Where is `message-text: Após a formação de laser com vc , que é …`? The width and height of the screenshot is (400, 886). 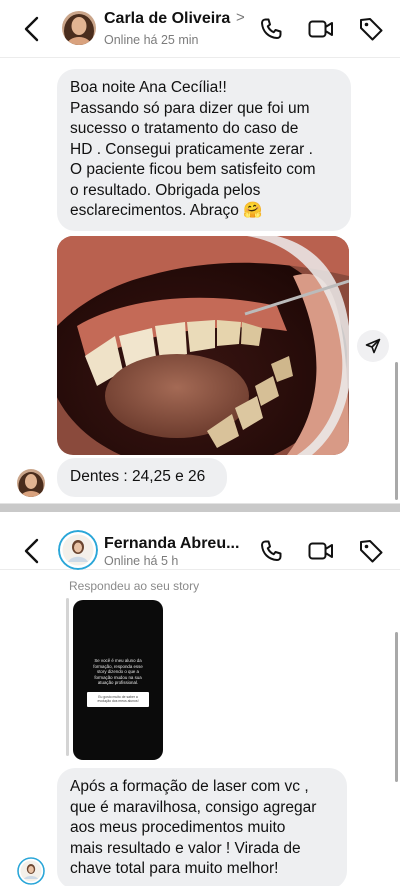 message-text: Após a formação de laser com vc , que é … is located at coordinates (193, 827).